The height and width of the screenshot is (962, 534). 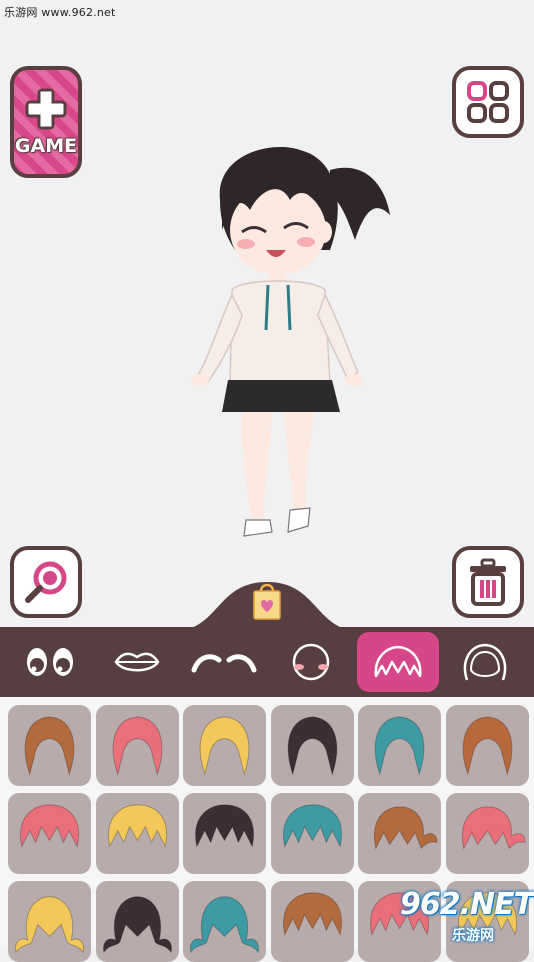 I want to click on lips-icon, so click(x=136, y=662).